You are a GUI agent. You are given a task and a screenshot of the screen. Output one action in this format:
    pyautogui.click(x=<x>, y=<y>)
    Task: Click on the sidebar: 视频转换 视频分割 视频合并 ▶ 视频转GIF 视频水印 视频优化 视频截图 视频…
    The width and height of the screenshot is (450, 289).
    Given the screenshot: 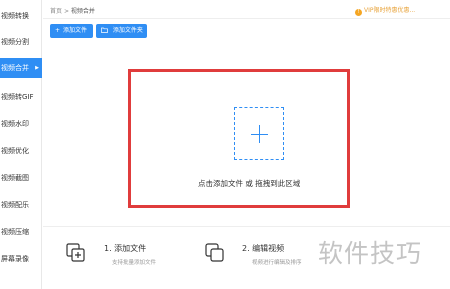 What is the action you would take?
    pyautogui.click(x=21, y=144)
    